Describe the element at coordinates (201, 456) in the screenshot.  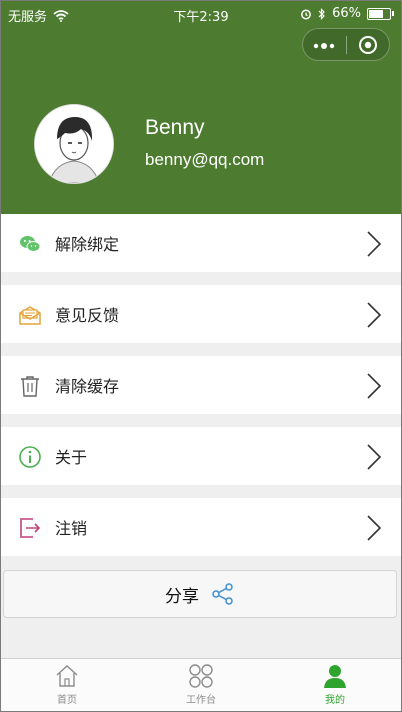
I see `menu-item-about: 关于` at that location.